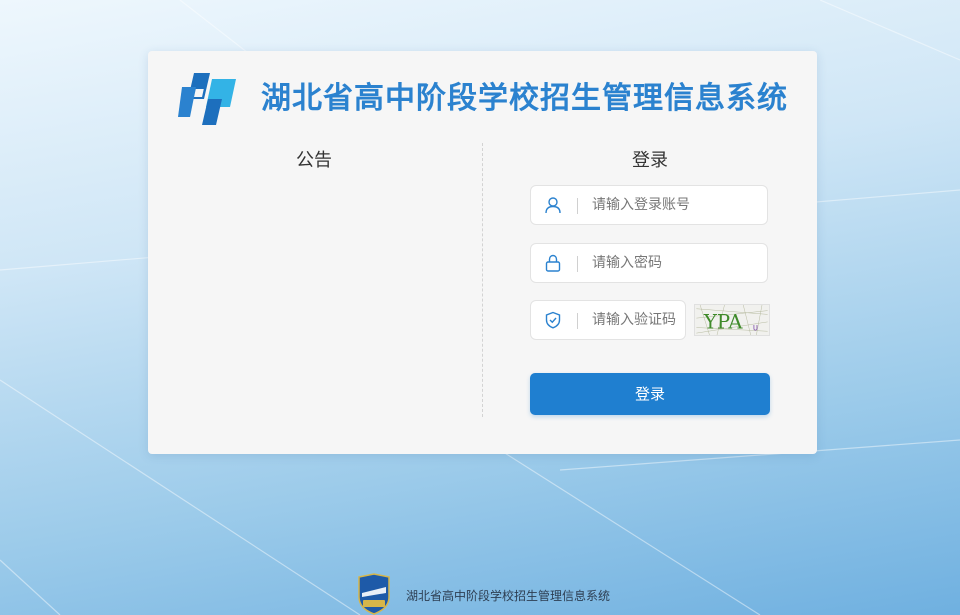 This screenshot has height=615, width=960. What do you see at coordinates (553, 320) in the screenshot?
I see `shield-icon` at bounding box center [553, 320].